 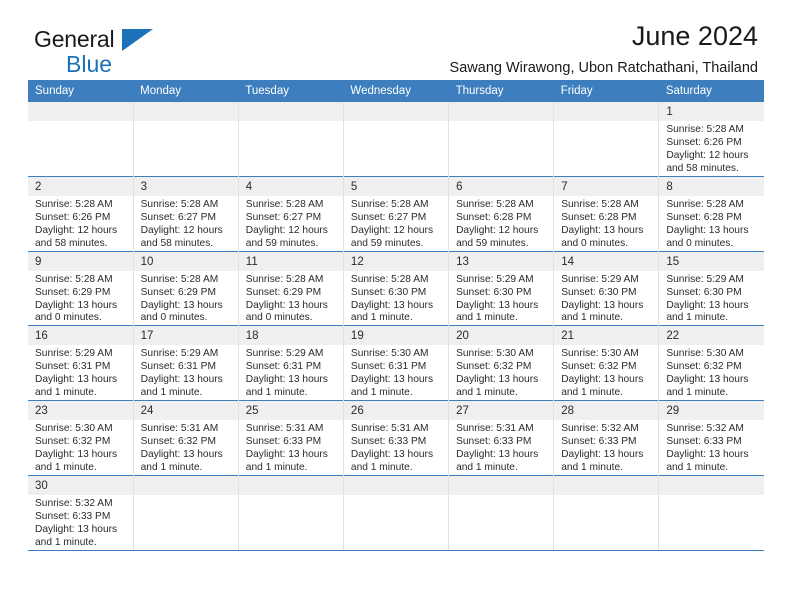 What do you see at coordinates (291, 139) in the screenshot?
I see `calendar-day-cell-empty` at bounding box center [291, 139].